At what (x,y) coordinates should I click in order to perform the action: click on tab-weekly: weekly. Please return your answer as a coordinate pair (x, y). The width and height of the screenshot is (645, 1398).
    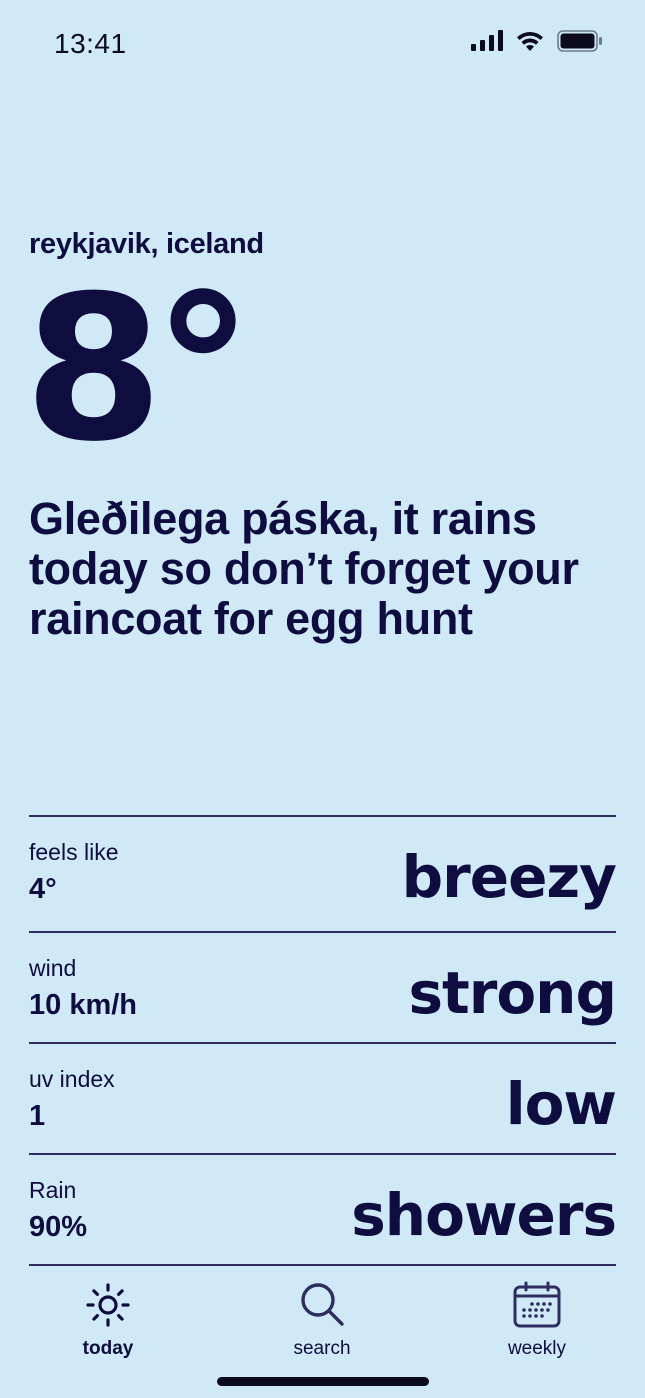
    Looking at the image, I should click on (537, 1319).